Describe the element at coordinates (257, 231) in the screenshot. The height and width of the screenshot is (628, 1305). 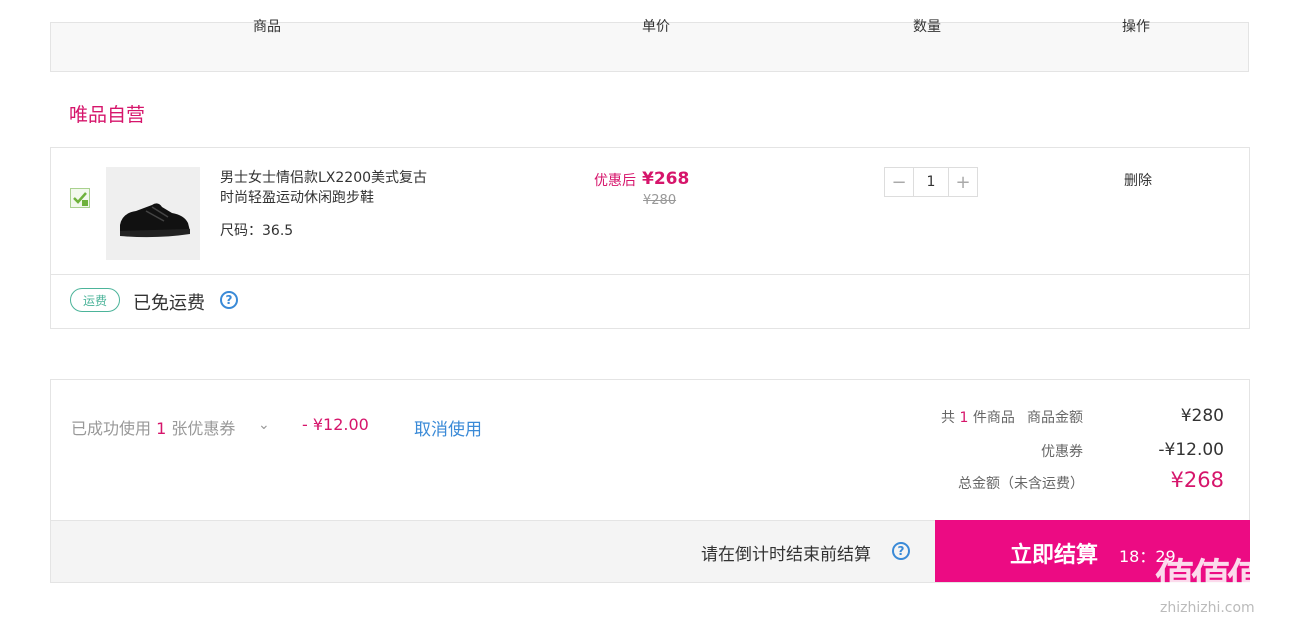
I see `product-size: 尺码：36.5` at that location.